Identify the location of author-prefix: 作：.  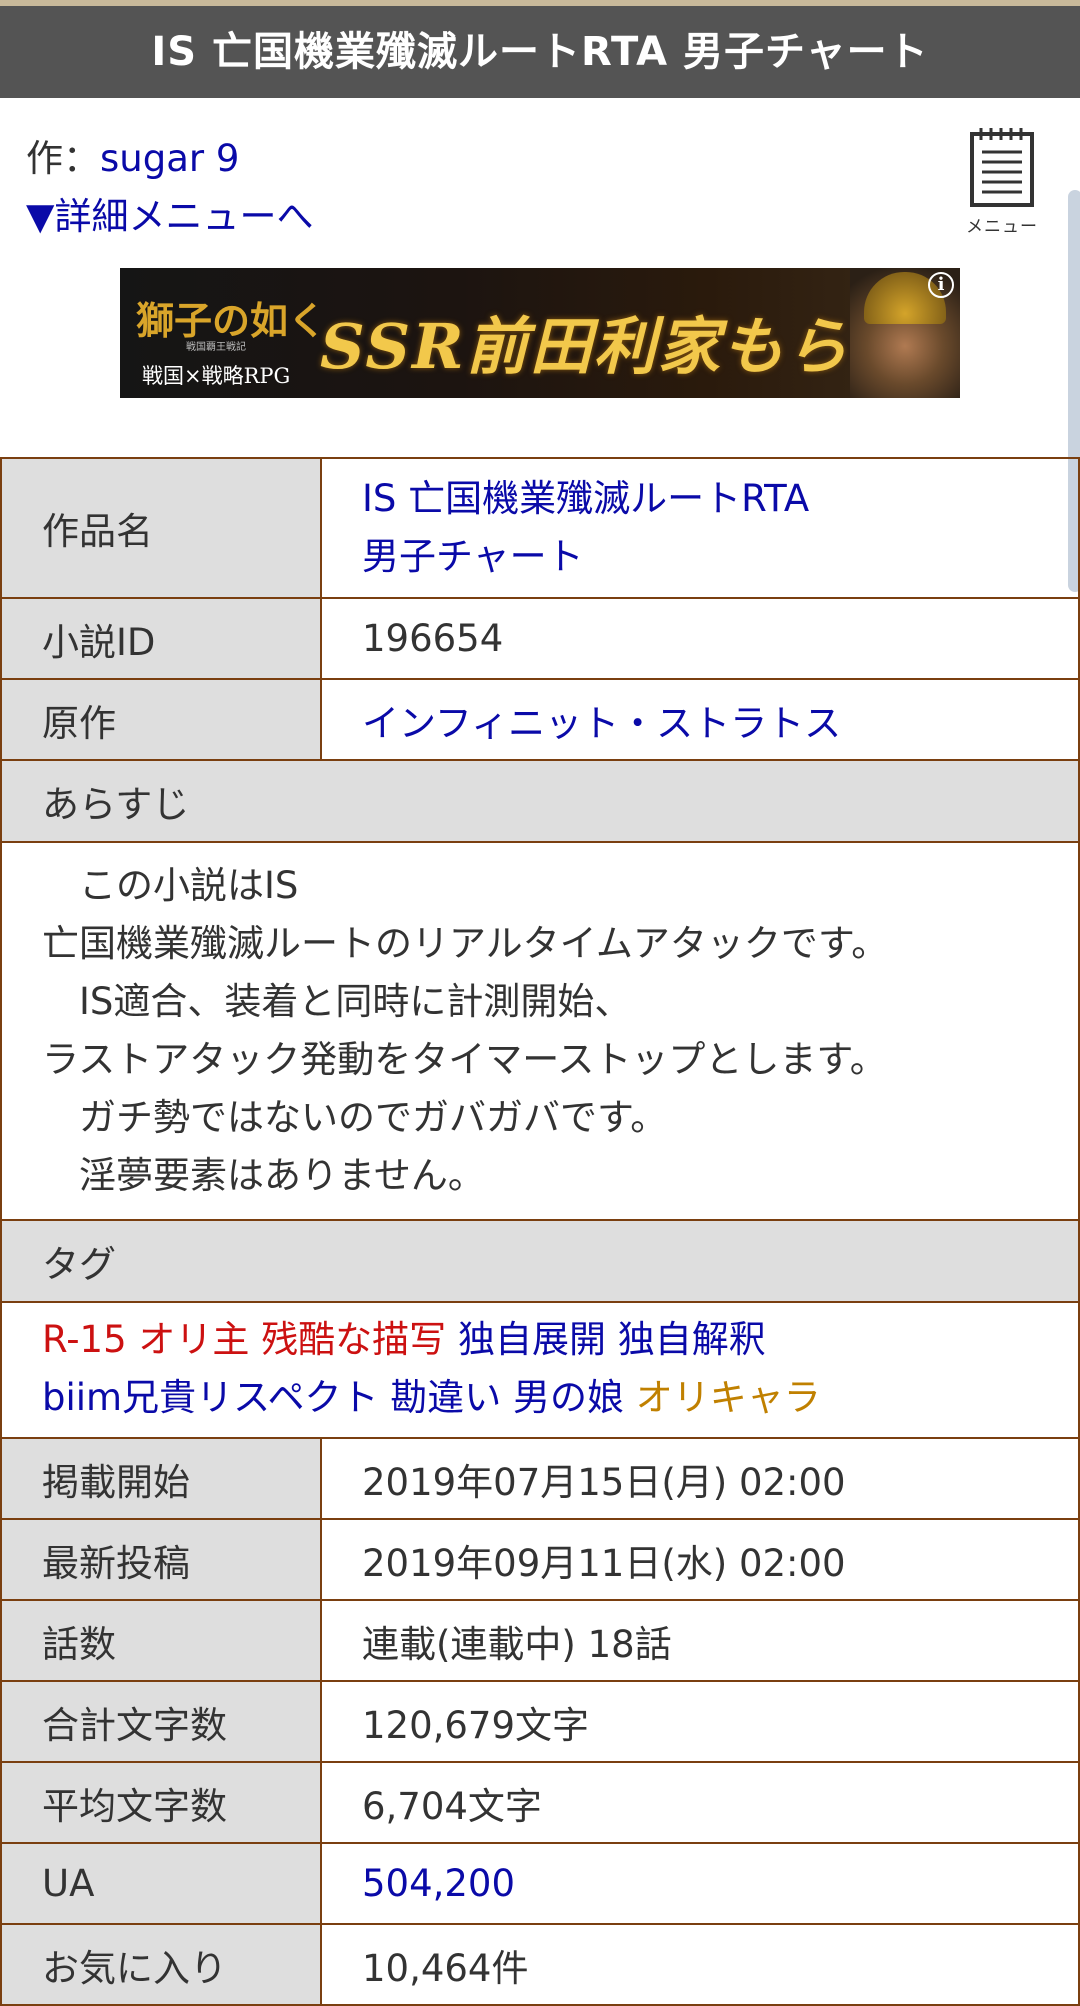
(63, 158).